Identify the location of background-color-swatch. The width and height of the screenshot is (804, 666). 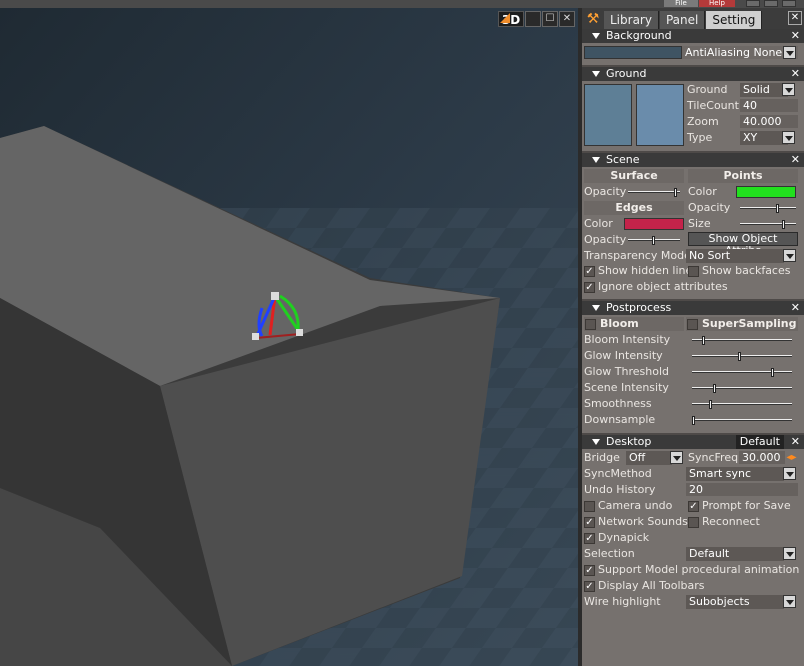
(633, 52).